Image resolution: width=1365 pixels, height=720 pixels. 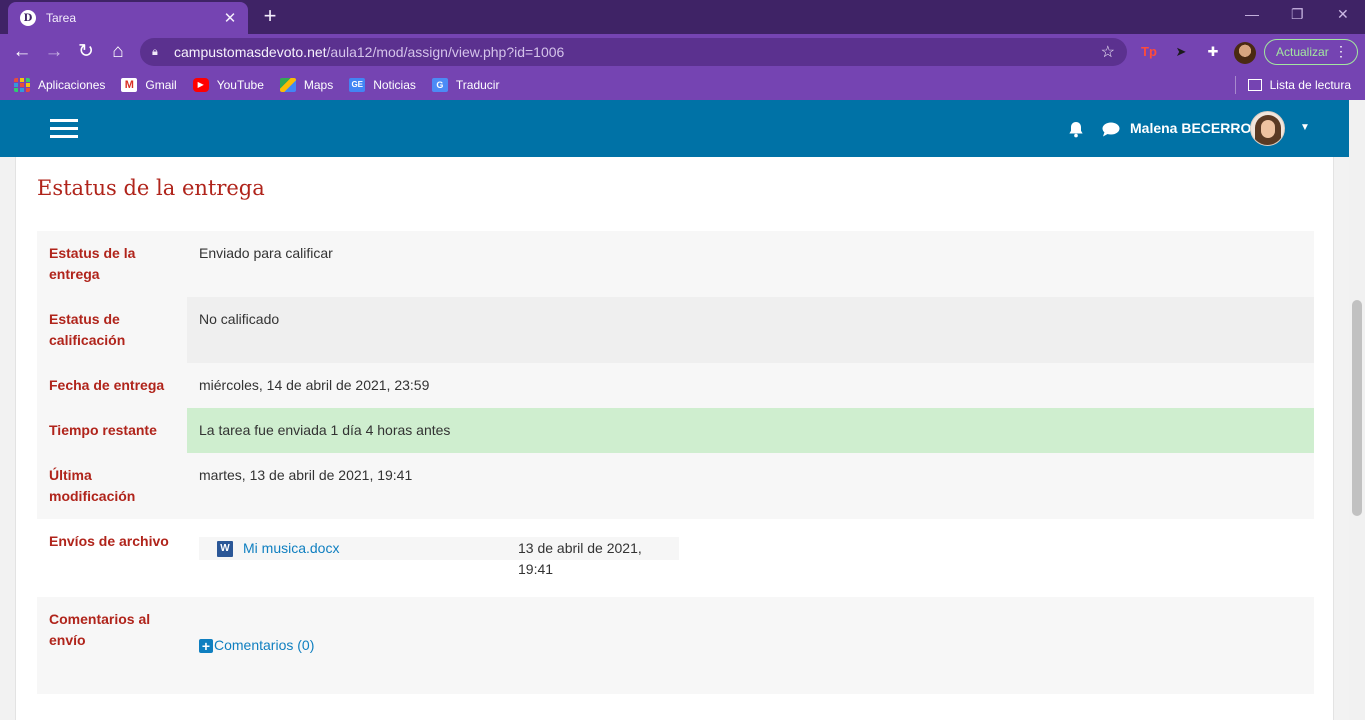 What do you see at coordinates (200, 85) in the screenshot?
I see `youtube-icon: ▶` at bounding box center [200, 85].